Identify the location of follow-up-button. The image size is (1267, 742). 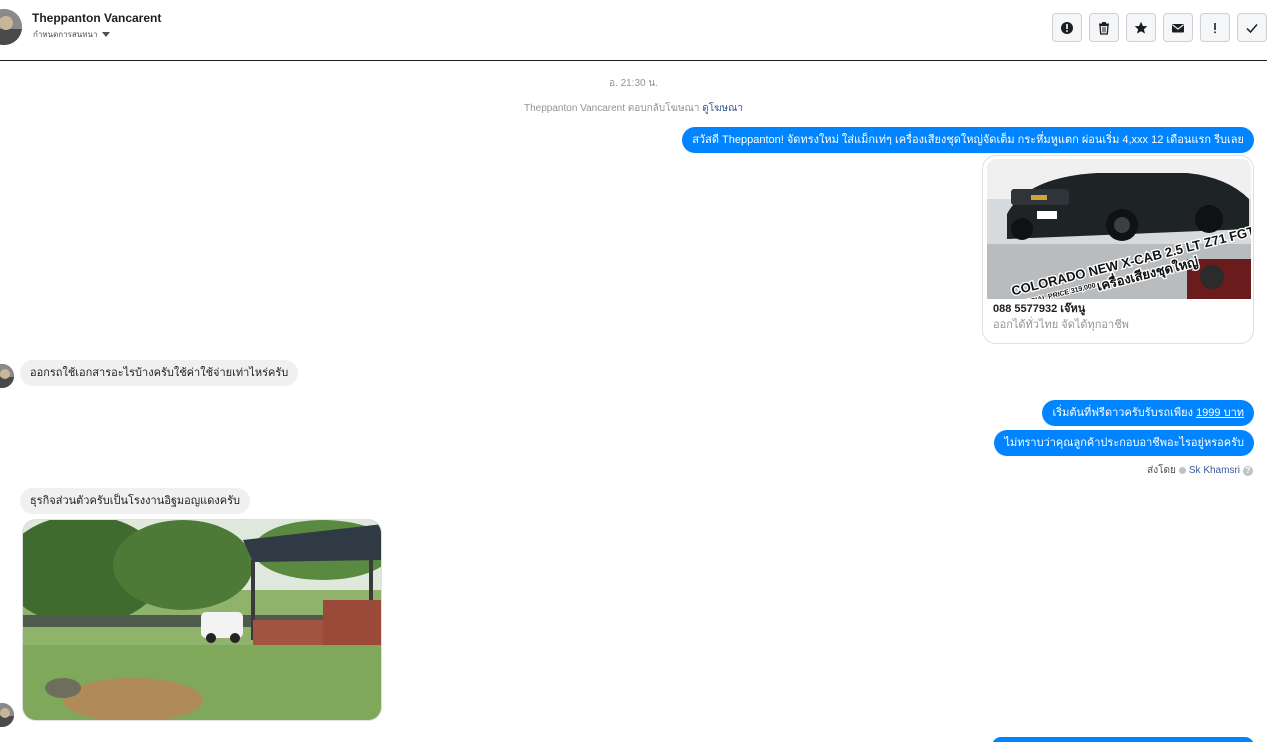
(1215, 27).